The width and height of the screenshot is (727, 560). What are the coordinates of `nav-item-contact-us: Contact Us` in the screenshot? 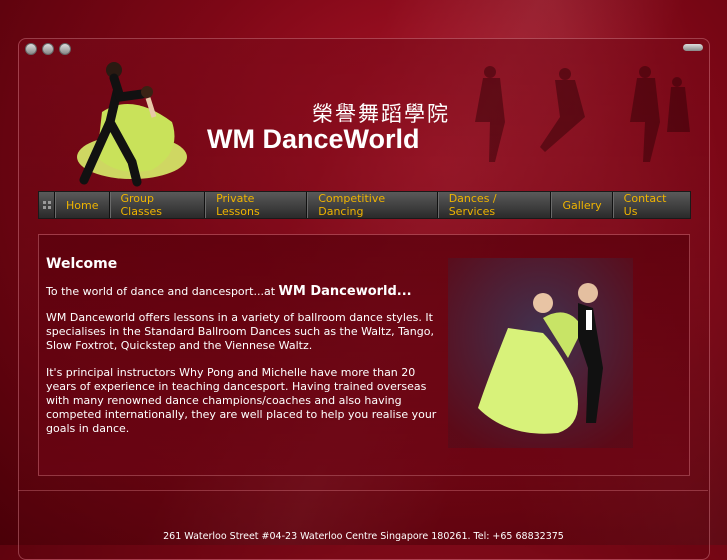 It's located at (651, 205).